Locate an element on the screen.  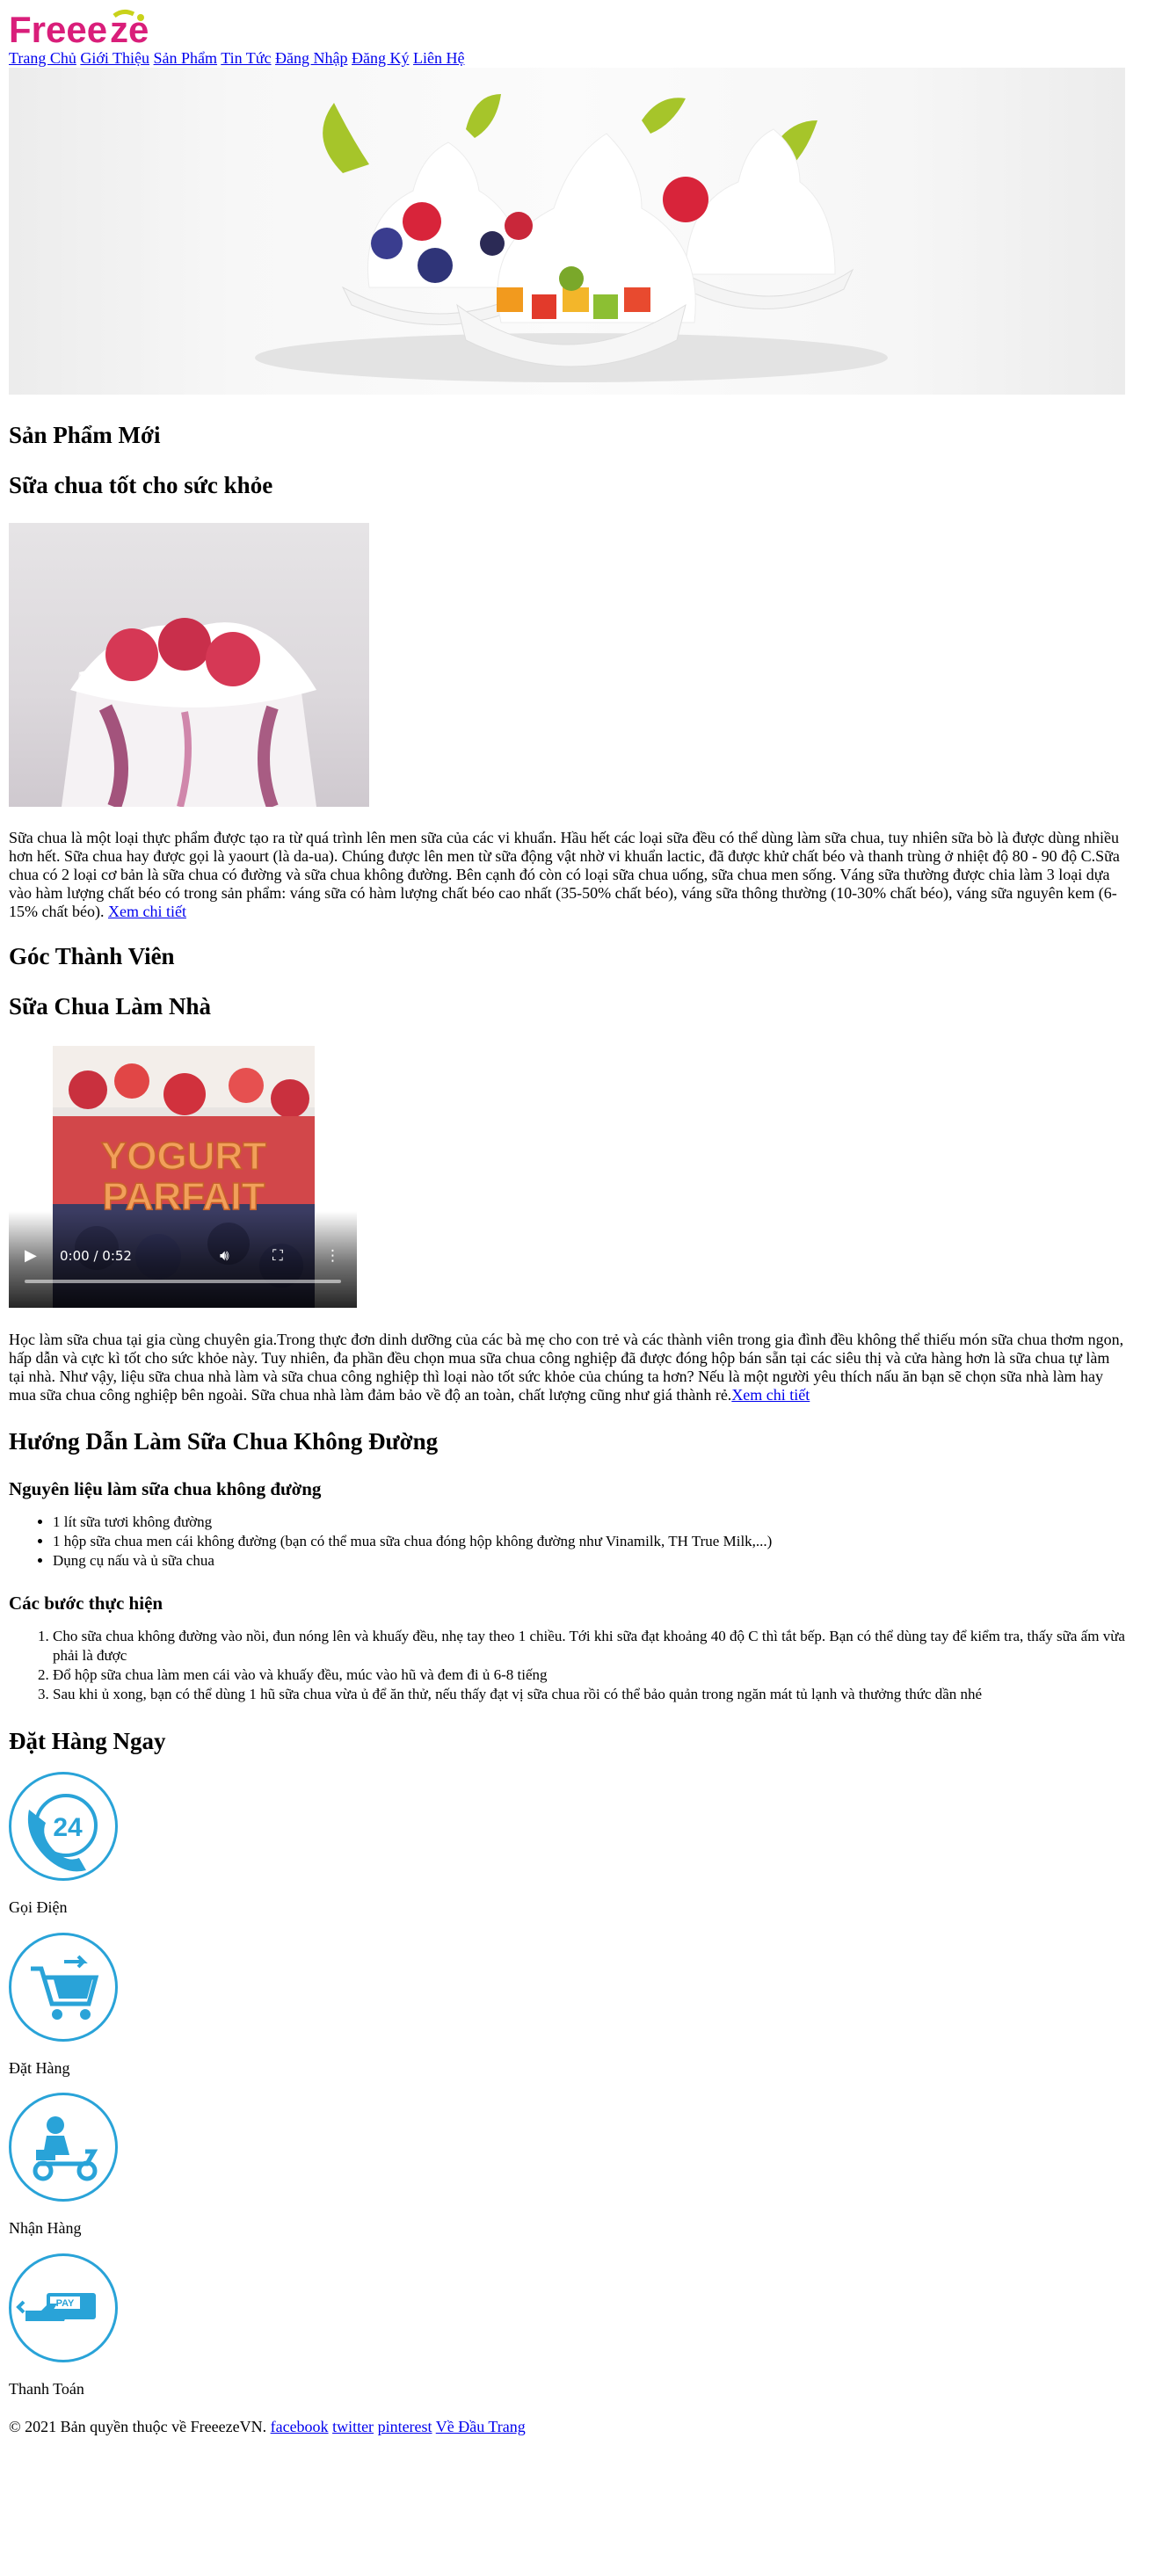
copyright-text: © 2021 Bản quyền thuộc về FreeezeVN. is located at coordinates (140, 2426).